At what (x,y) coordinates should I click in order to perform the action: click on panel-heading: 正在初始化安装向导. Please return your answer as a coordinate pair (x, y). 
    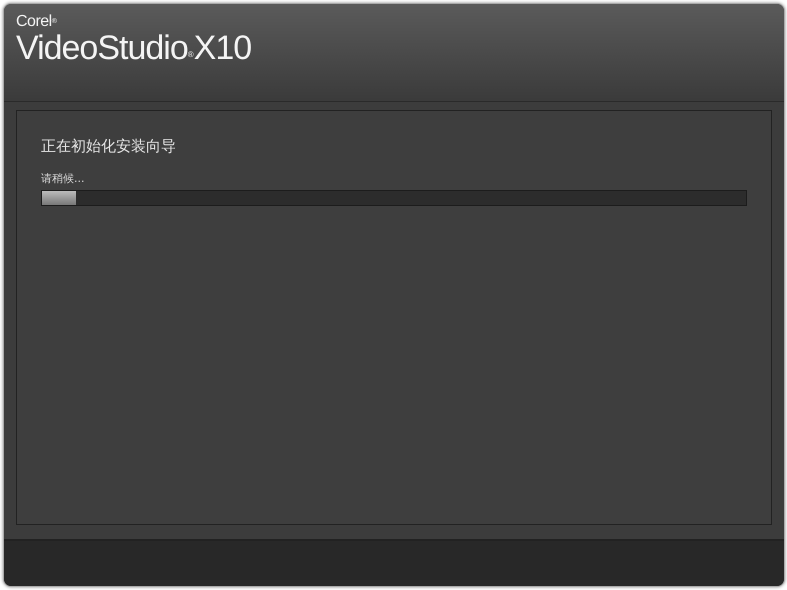
    Looking at the image, I should click on (109, 146).